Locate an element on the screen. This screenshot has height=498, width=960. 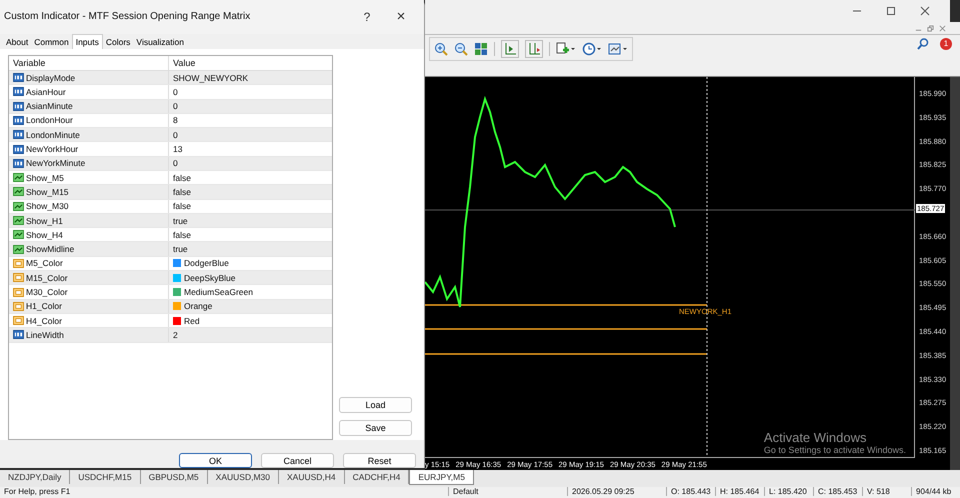
activation-text: Go to Settings to activate Windows. is located at coordinates (835, 450).